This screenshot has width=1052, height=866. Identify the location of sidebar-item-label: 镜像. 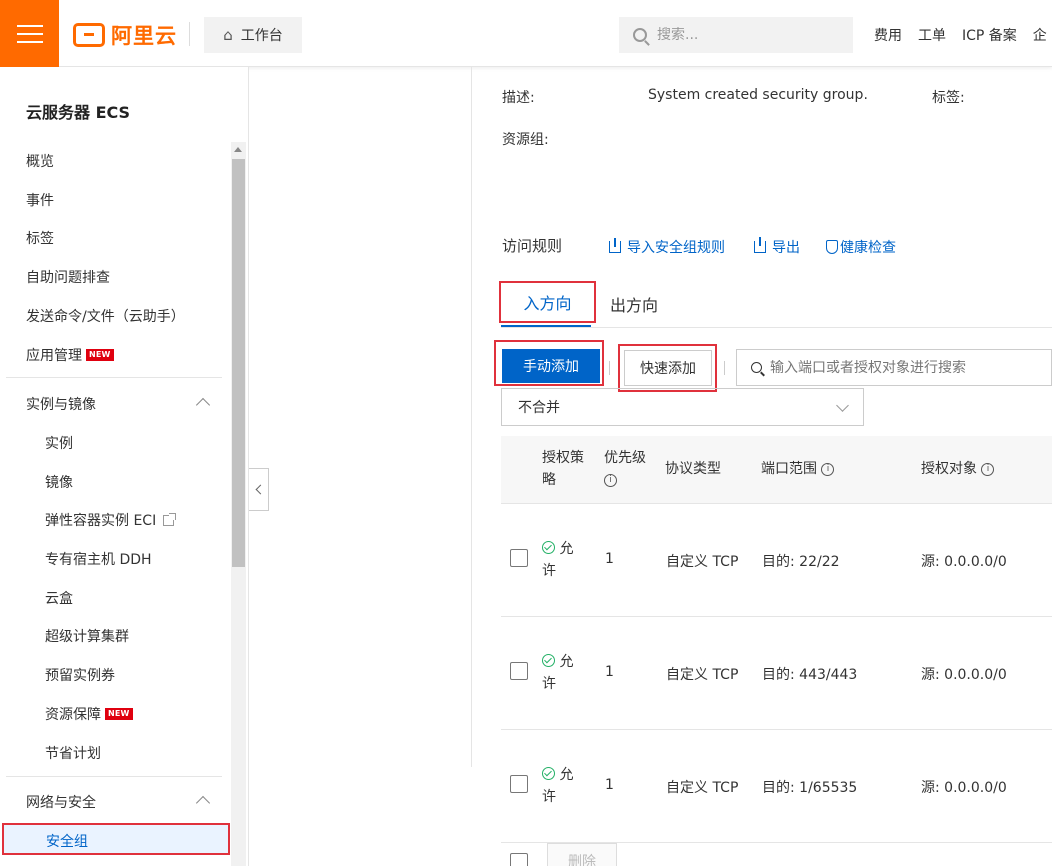
(59, 483).